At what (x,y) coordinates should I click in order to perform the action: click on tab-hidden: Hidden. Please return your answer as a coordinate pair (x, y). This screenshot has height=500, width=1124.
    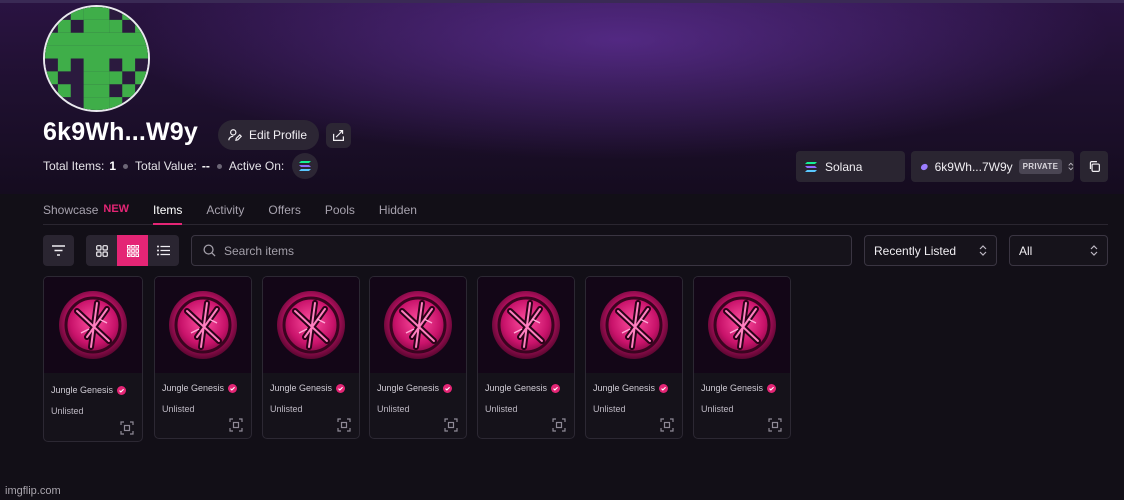
    Looking at the image, I should click on (398, 211).